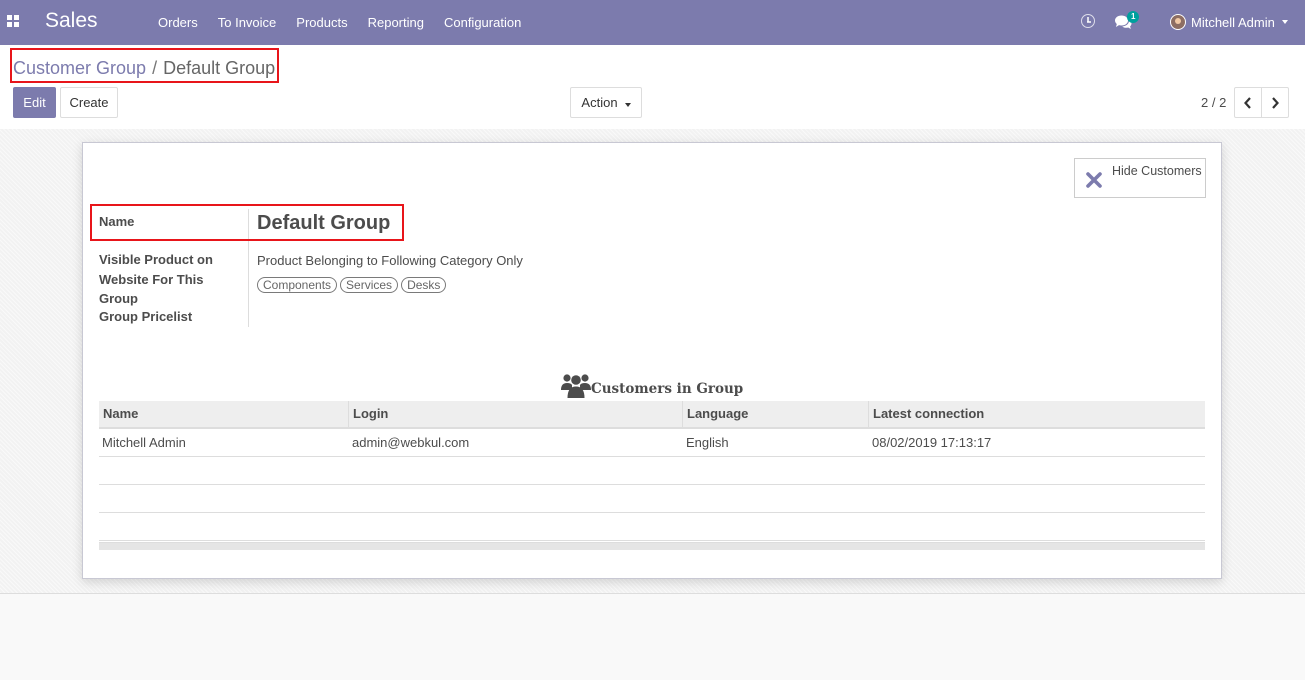  Describe the element at coordinates (1037, 414) in the screenshot. I see `column-header-latest-connection: Latest connection` at that location.